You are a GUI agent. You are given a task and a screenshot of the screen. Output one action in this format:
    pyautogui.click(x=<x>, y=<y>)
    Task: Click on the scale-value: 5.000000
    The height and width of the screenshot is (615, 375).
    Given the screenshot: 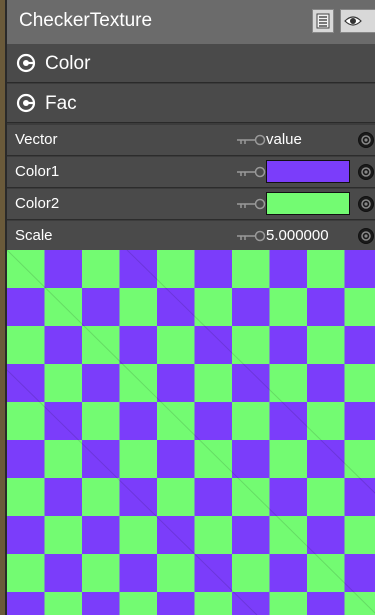 What is the action you would take?
    pyautogui.click(x=297, y=235)
    